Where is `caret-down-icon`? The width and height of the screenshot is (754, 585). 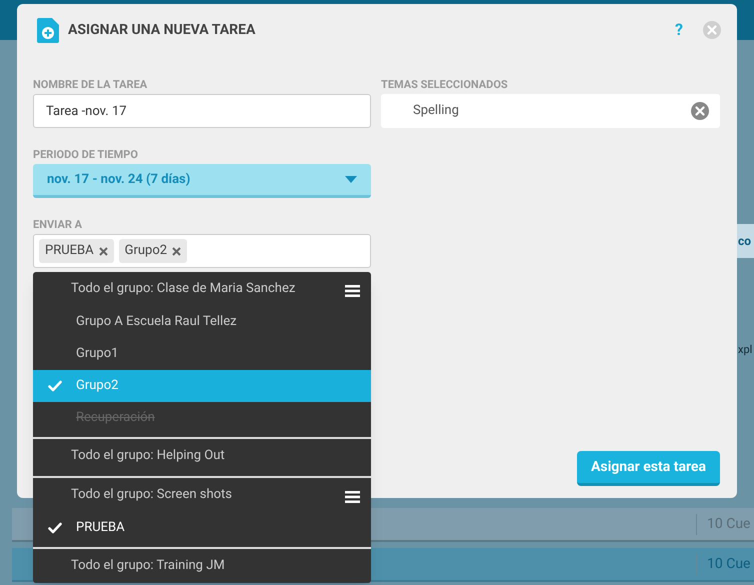 caret-down-icon is located at coordinates (351, 179).